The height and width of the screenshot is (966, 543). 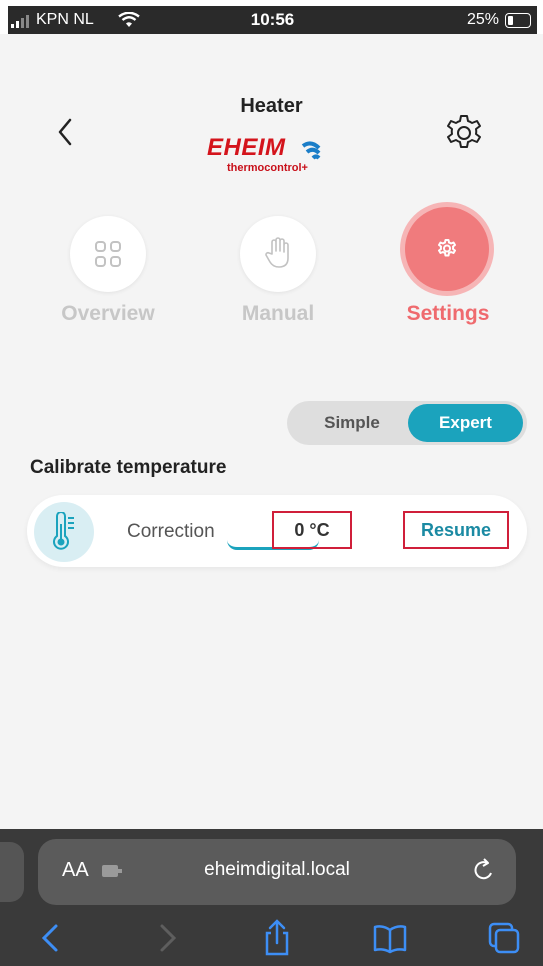 I want to click on url-text: eheimdigital.local, so click(x=277, y=869).